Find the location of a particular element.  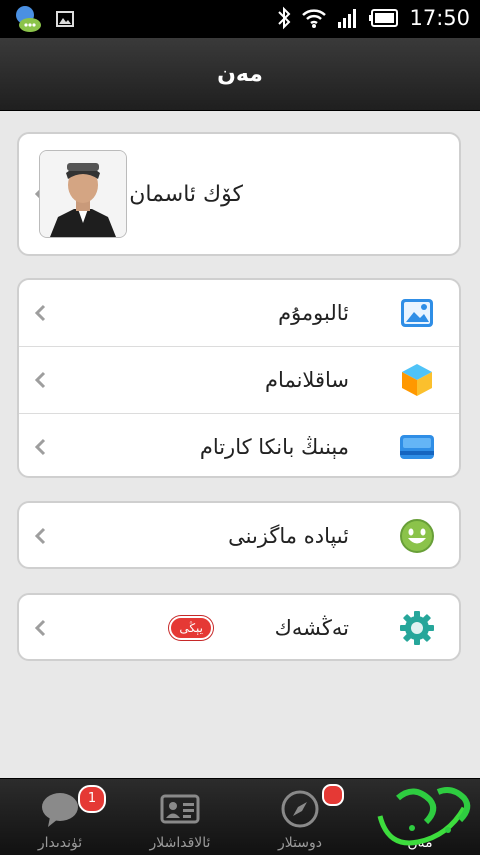

avatar-photo is located at coordinates (83, 194).